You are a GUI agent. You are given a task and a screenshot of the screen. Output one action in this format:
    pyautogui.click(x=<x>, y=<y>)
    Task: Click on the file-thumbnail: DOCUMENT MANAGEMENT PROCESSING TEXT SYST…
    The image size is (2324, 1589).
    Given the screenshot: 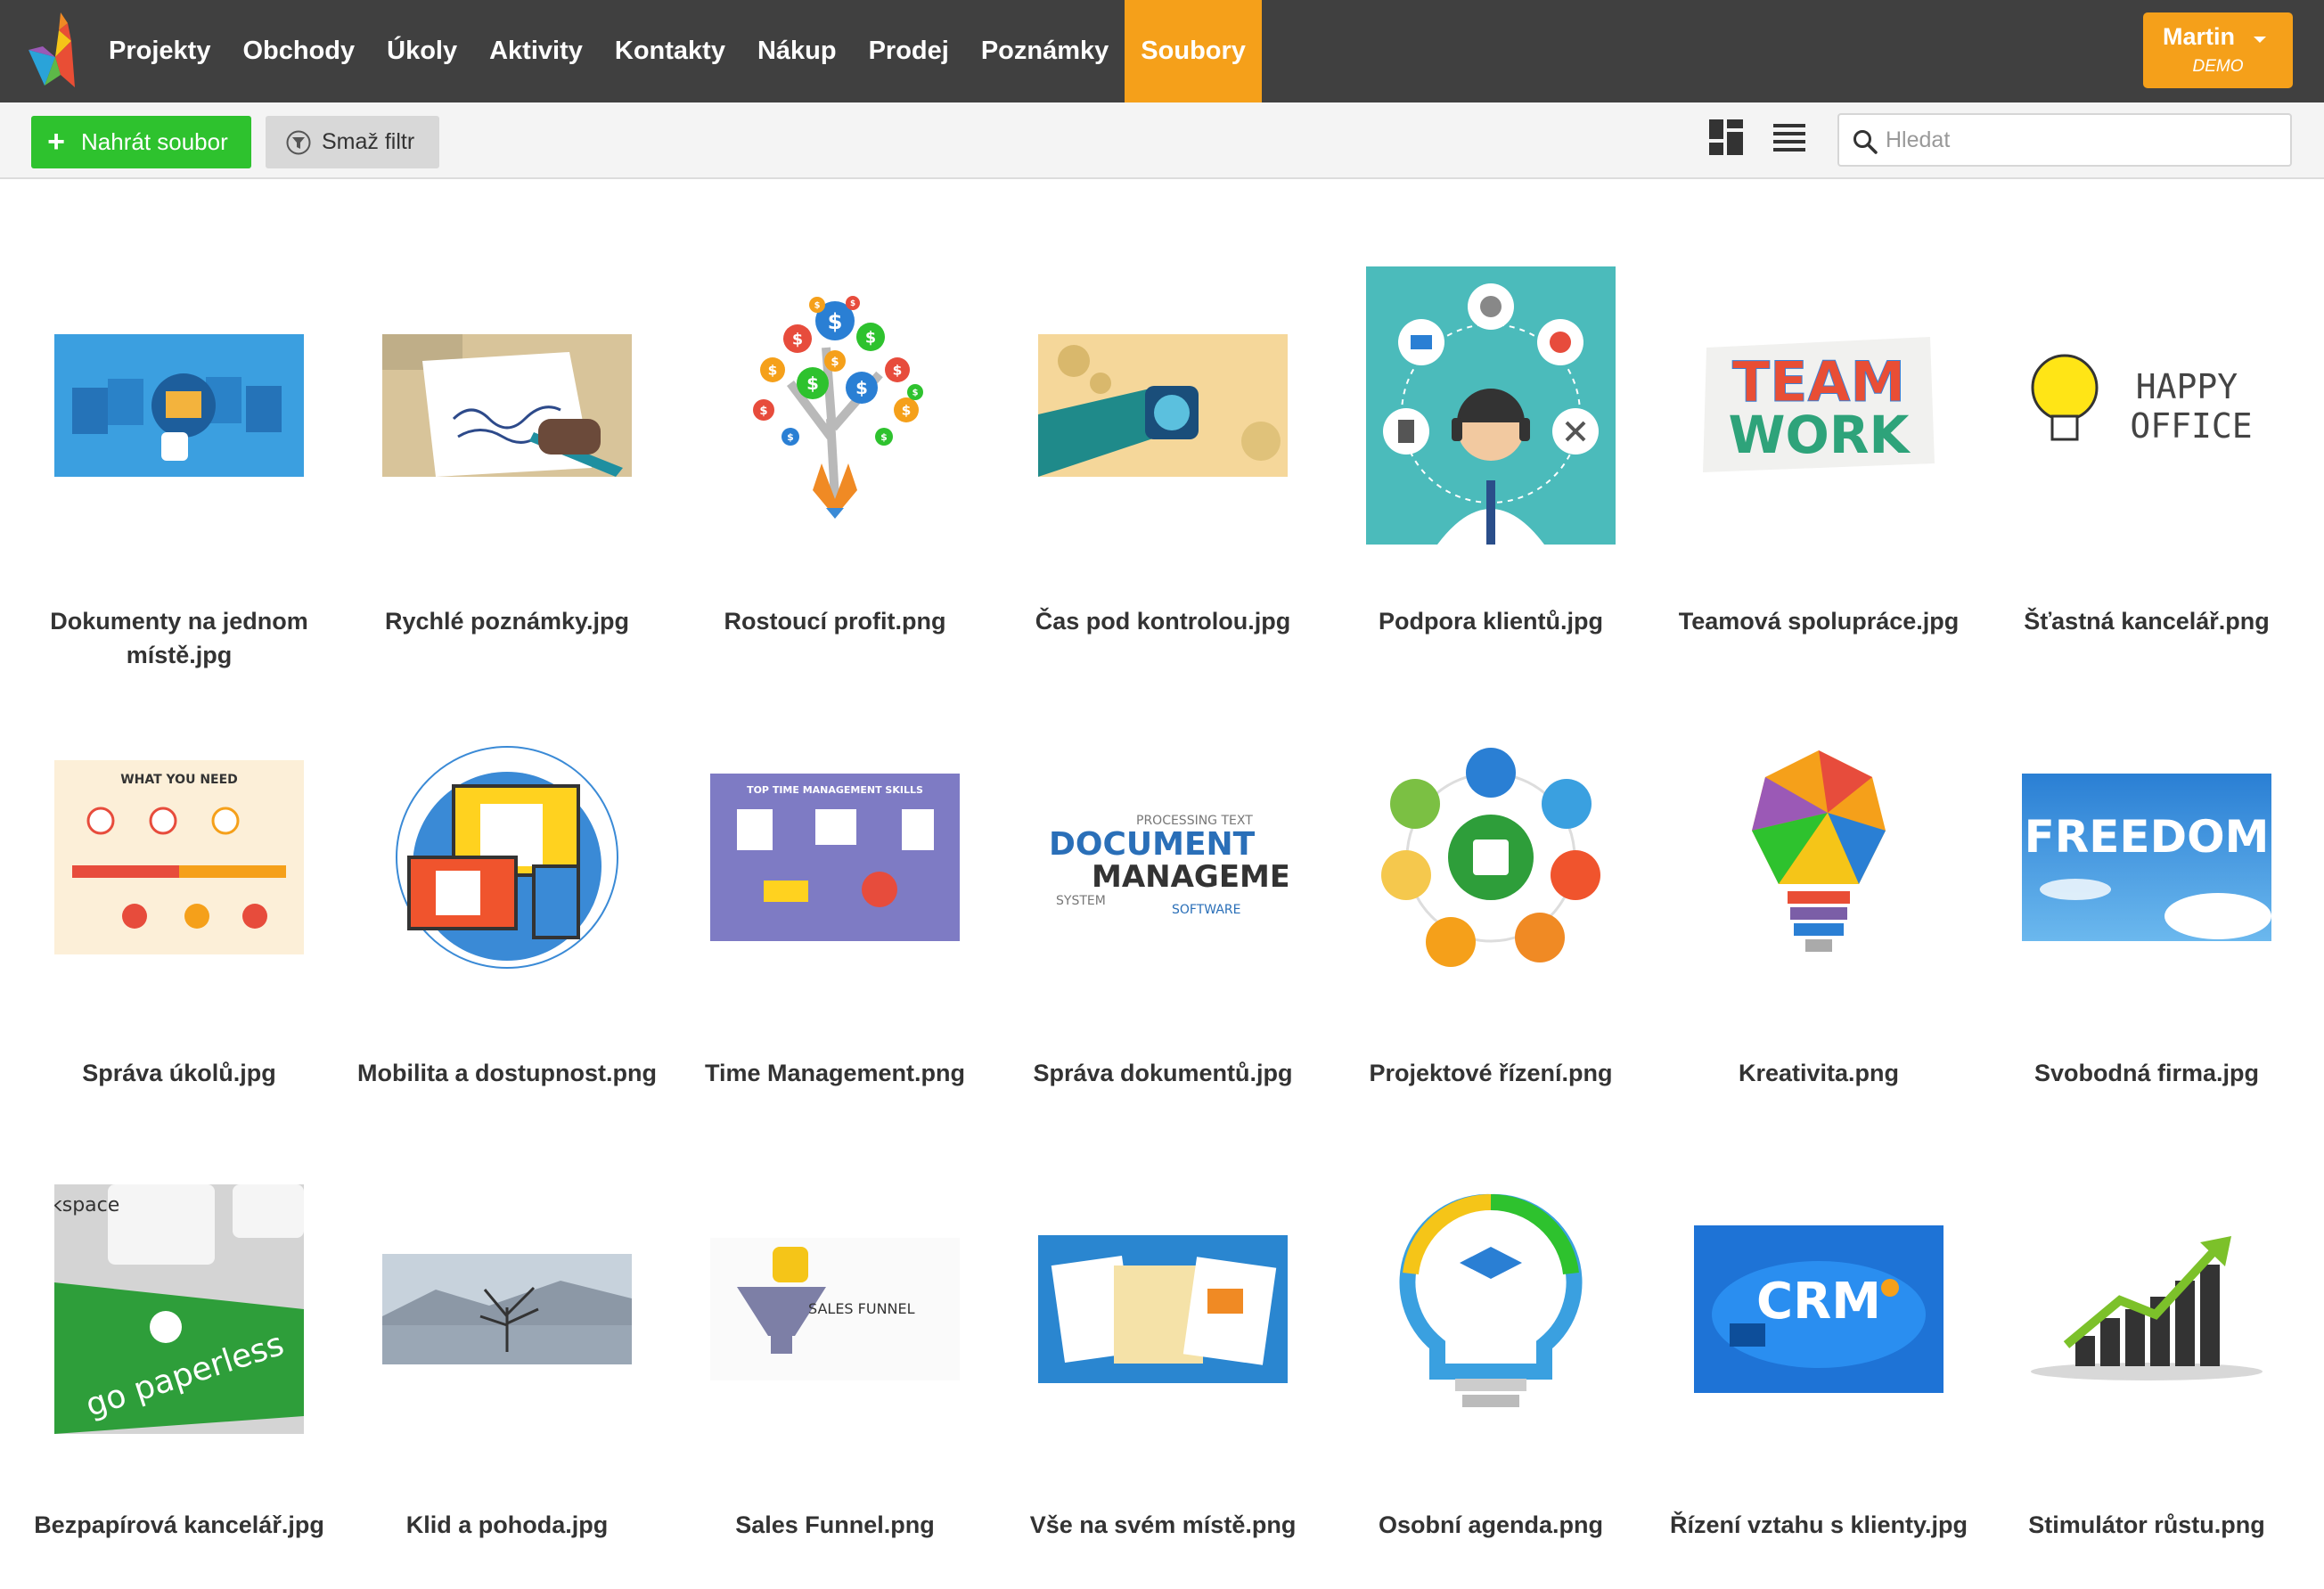 What is the action you would take?
    pyautogui.click(x=1163, y=857)
    